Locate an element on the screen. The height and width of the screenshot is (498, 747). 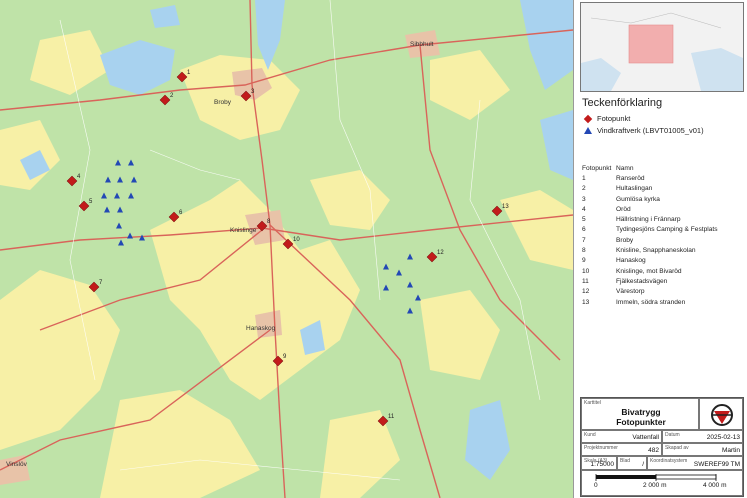
table-row: 13 Immeln, södra stranden is located at coordinates (650, 302).